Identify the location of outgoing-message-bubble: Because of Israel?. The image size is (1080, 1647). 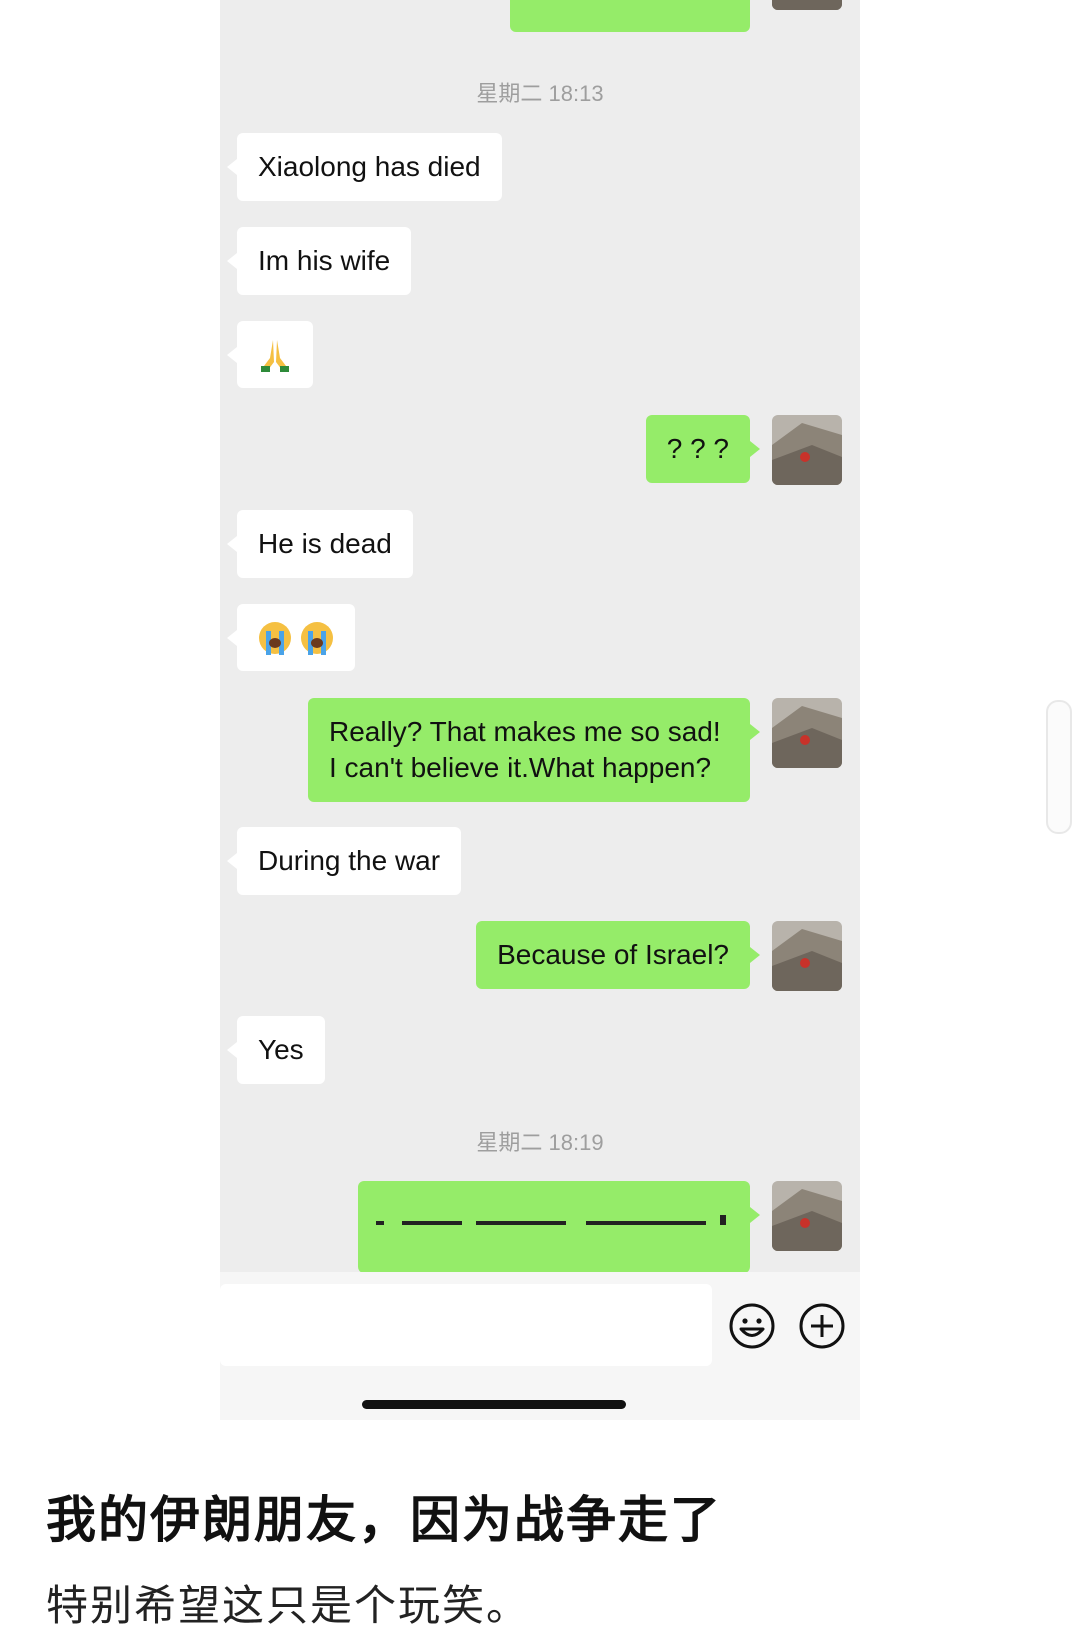
(618, 955).